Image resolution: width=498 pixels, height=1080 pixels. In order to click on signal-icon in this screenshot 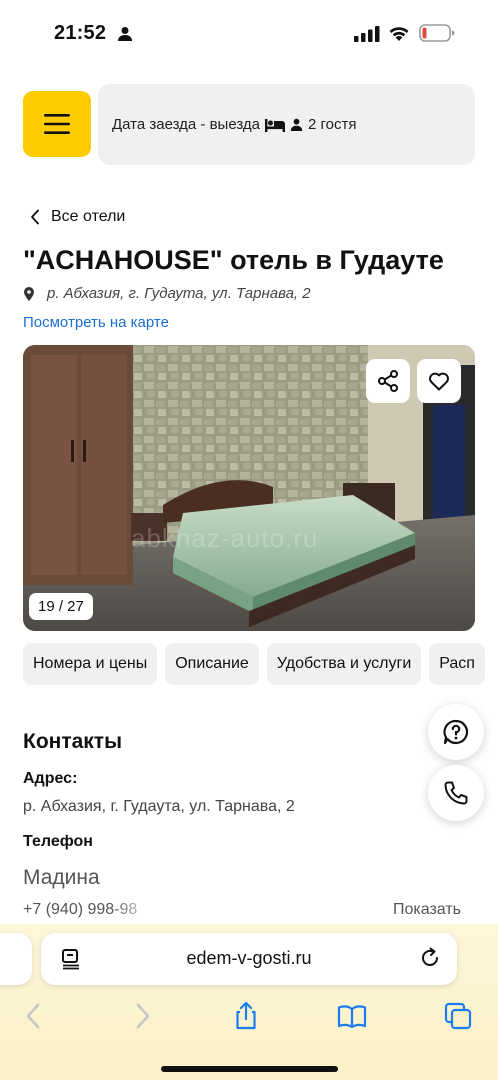, I will do `click(367, 34)`.